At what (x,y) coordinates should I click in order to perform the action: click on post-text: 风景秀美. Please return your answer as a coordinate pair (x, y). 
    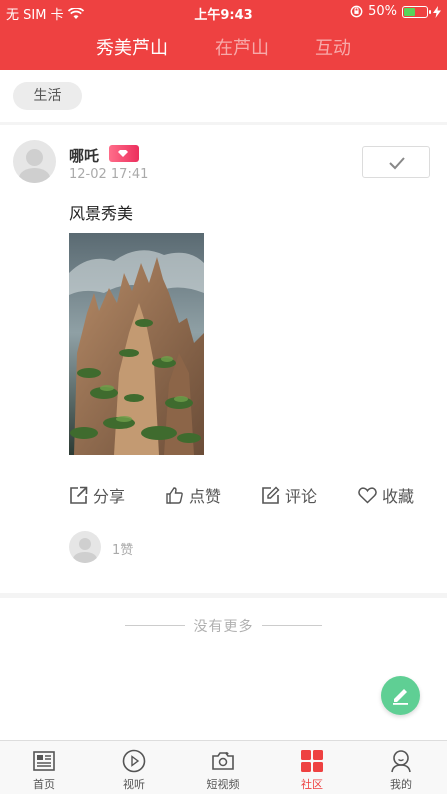
    Looking at the image, I should click on (101, 213).